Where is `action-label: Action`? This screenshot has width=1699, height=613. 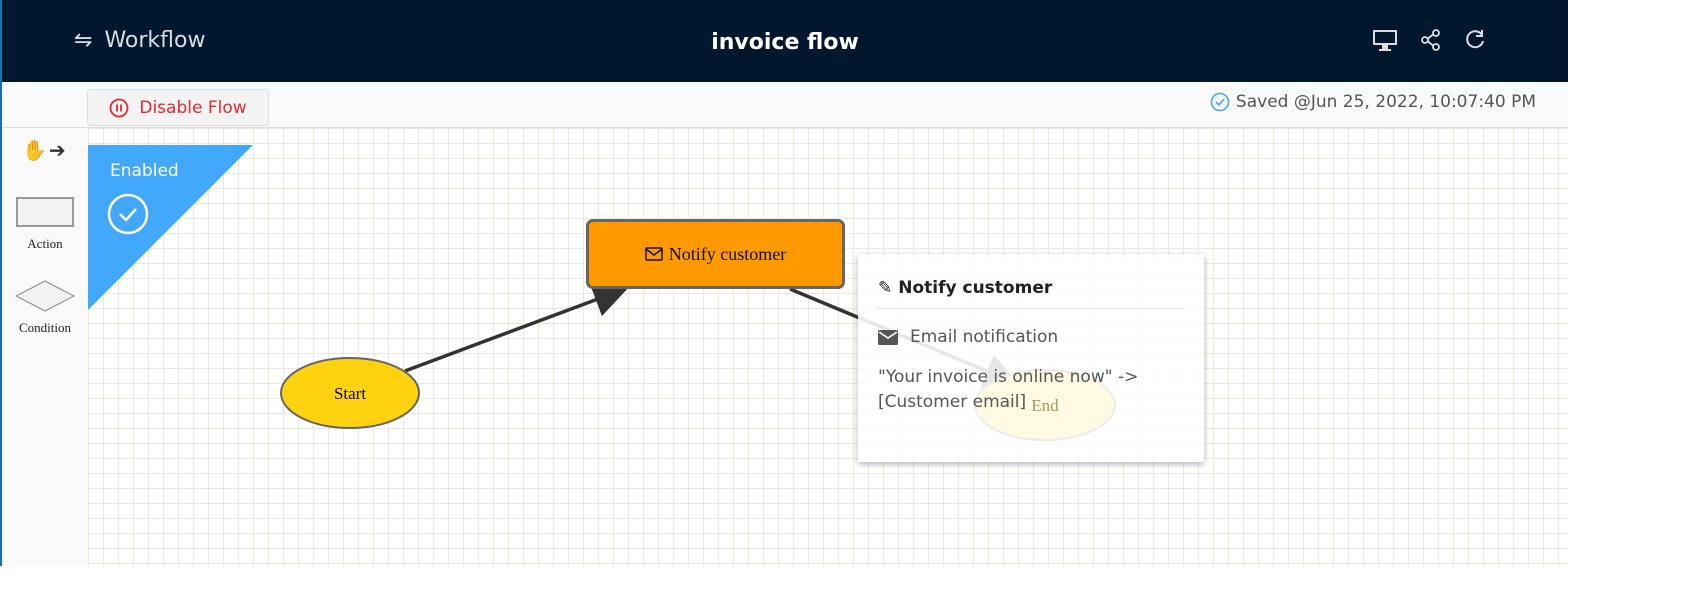
action-label: Action is located at coordinates (45, 243).